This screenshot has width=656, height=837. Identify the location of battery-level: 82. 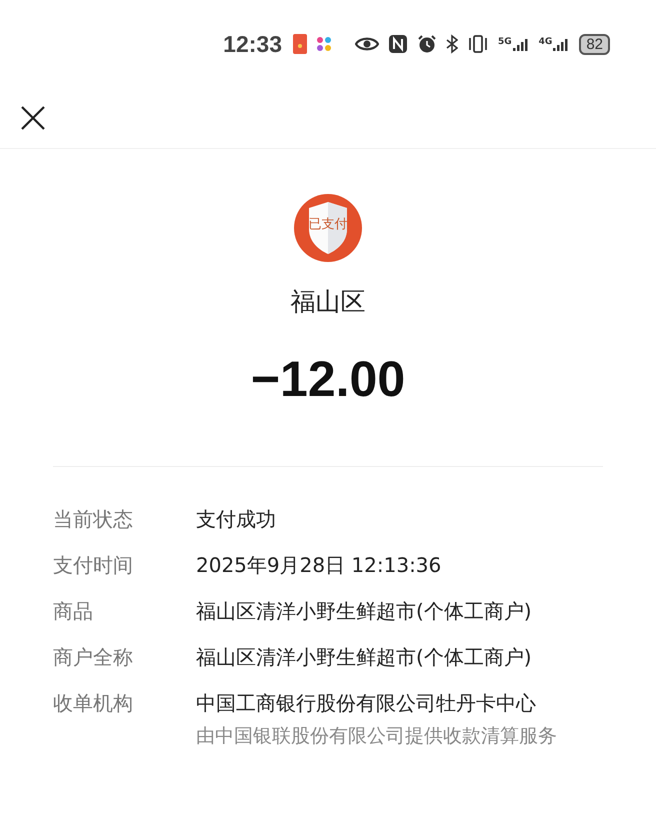
(594, 44).